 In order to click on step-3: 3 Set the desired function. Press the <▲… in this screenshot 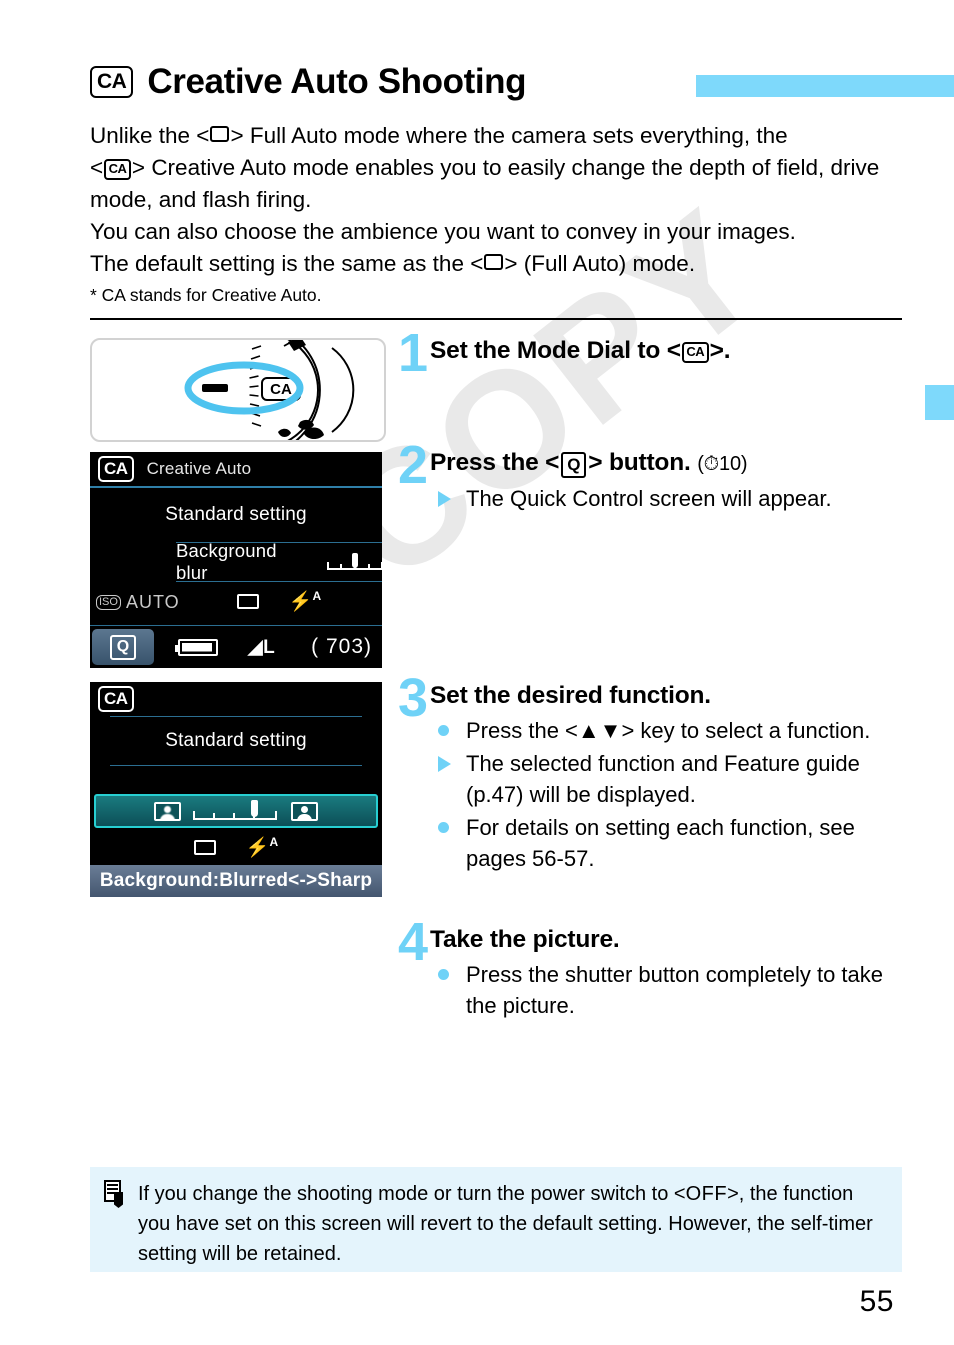, I will do `click(654, 772)`.